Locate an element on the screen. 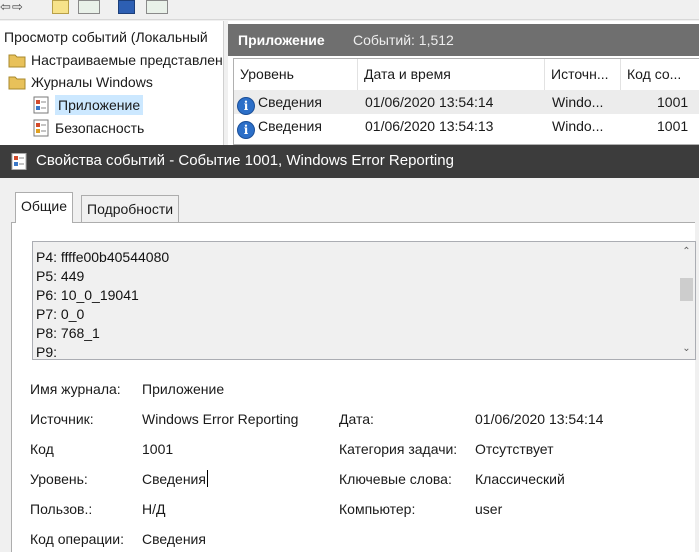 The width and height of the screenshot is (699, 552). tab-details: Подробности is located at coordinates (130, 209).